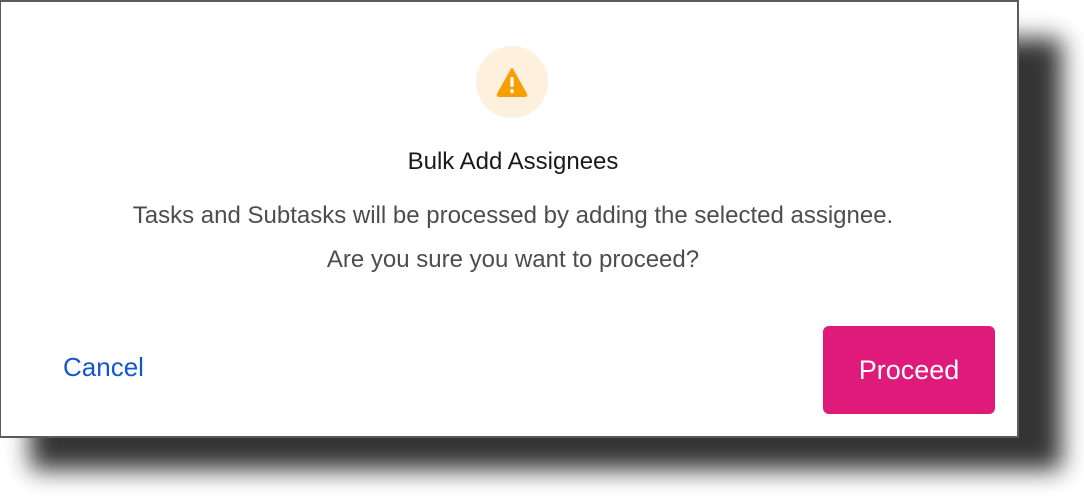 This screenshot has height=502, width=1084. I want to click on dialog-message-line-2: Are you sure you want to proceed?, so click(513, 259).